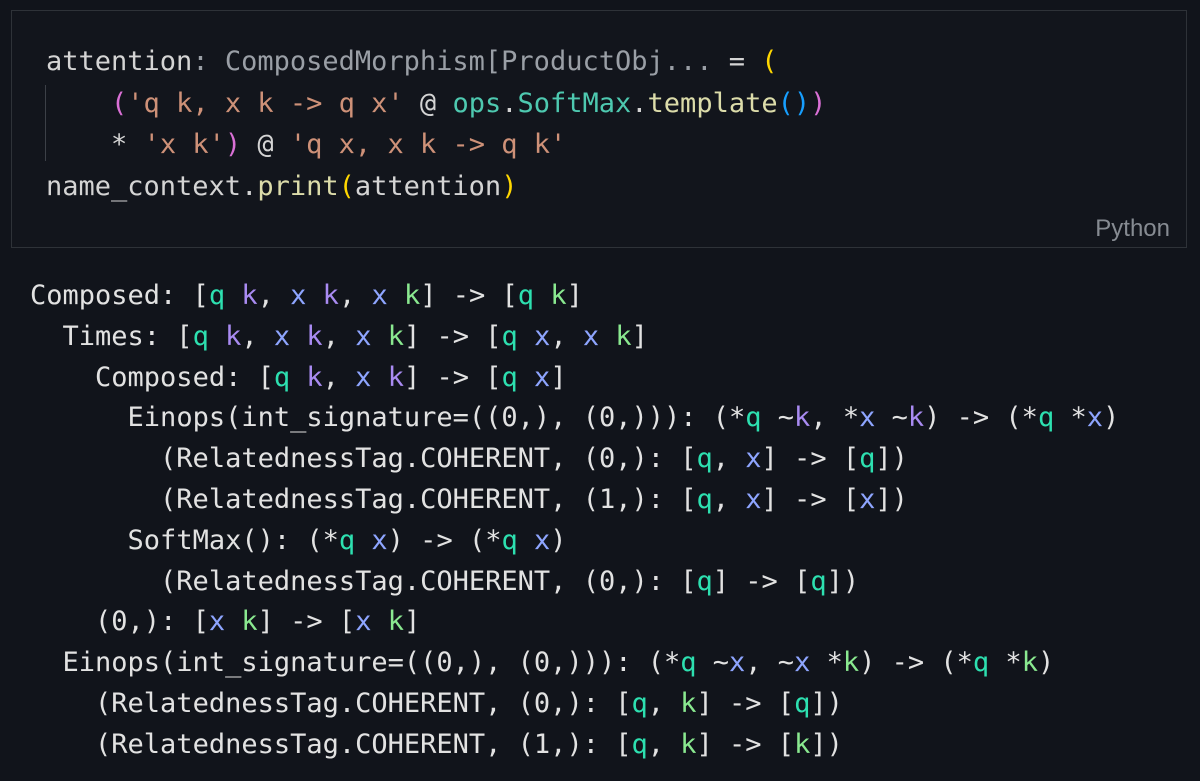  What do you see at coordinates (233, 540) in the screenshot?
I see `output-token: SoftMax(): (*` at bounding box center [233, 540].